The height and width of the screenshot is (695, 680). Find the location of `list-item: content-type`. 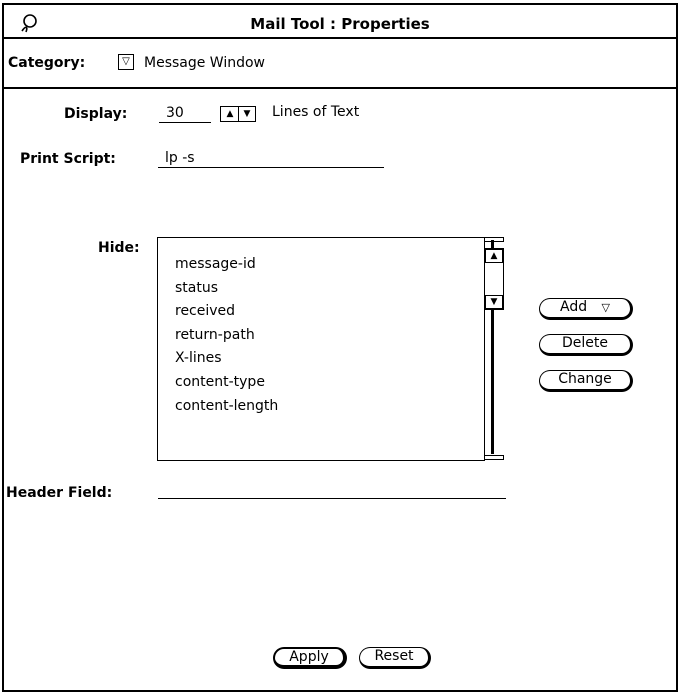

list-item: content-type is located at coordinates (226, 383).